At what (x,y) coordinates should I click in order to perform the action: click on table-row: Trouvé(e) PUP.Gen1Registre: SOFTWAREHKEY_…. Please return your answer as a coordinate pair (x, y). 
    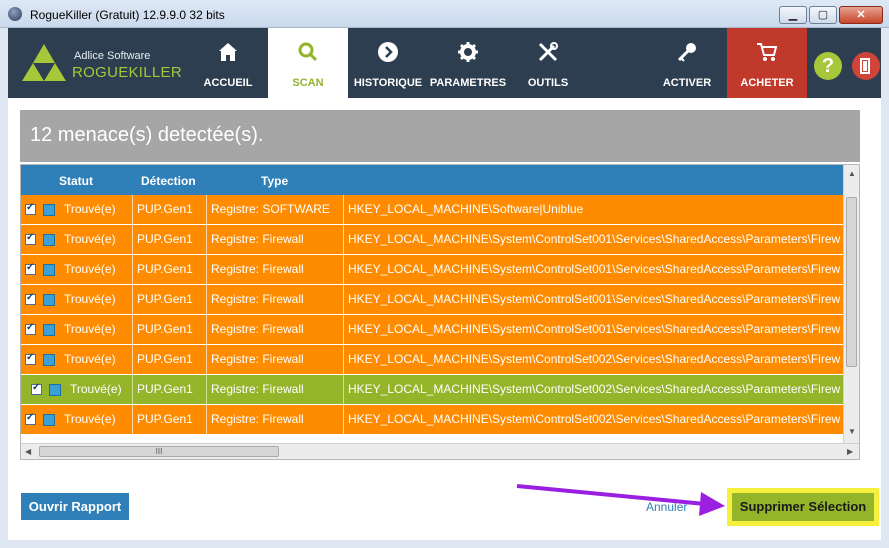
    Looking at the image, I should click on (440, 210).